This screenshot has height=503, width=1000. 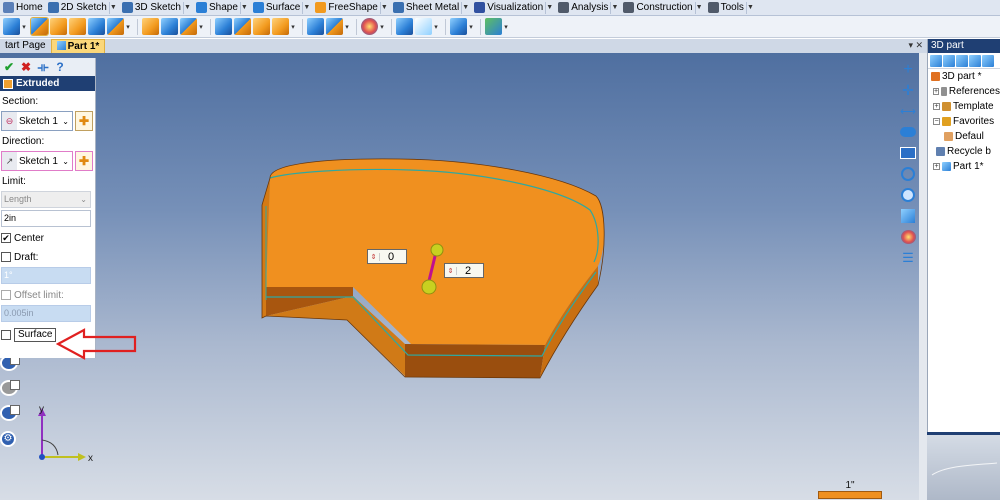 I want to click on tab-part-1: Part 1*, so click(x=78, y=46).